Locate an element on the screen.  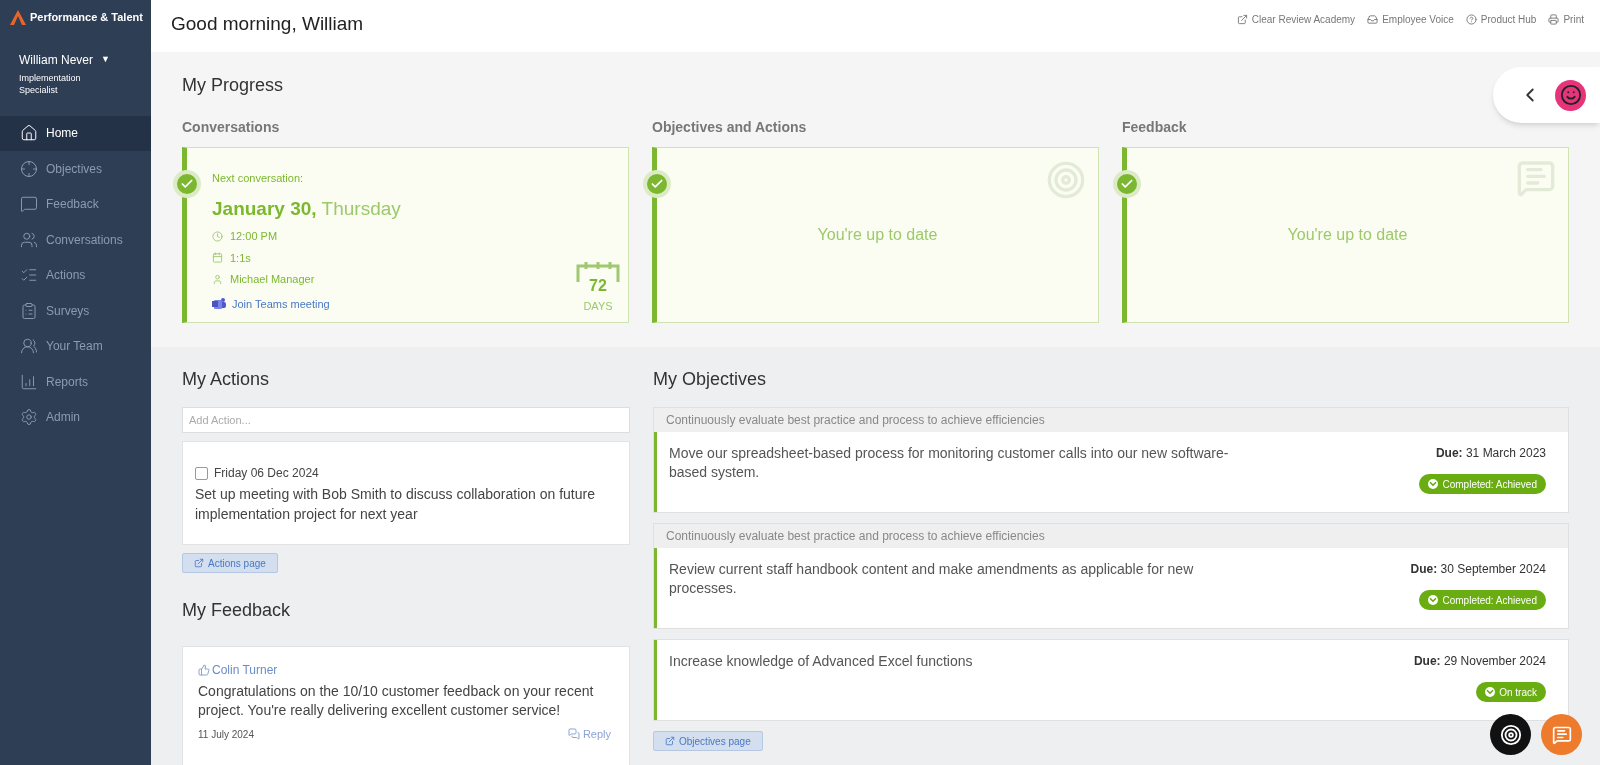
header-link: Clear Review Academy is located at coordinates (1296, 19).